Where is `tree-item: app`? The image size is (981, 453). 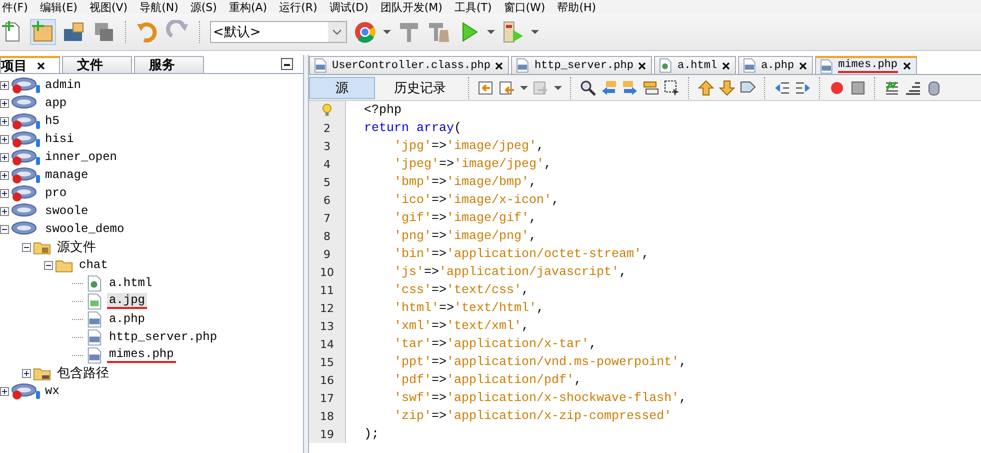 tree-item: app is located at coordinates (56, 103).